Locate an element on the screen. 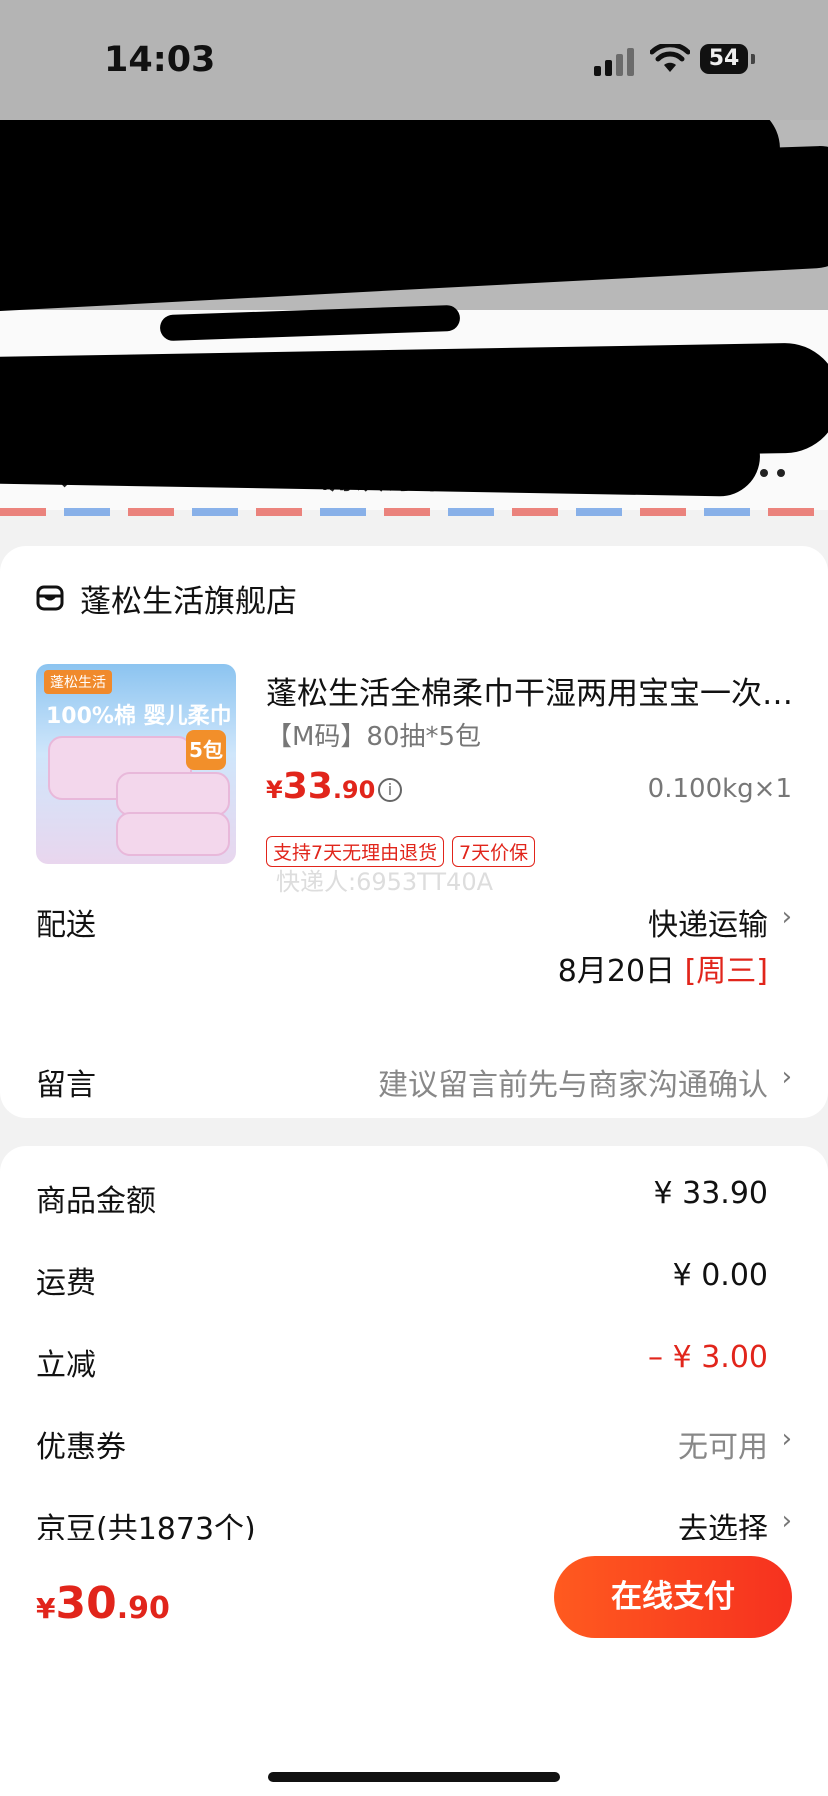 This screenshot has height=1796, width=828. weight-quantity: 0.100kg×1 is located at coordinates (719, 789).